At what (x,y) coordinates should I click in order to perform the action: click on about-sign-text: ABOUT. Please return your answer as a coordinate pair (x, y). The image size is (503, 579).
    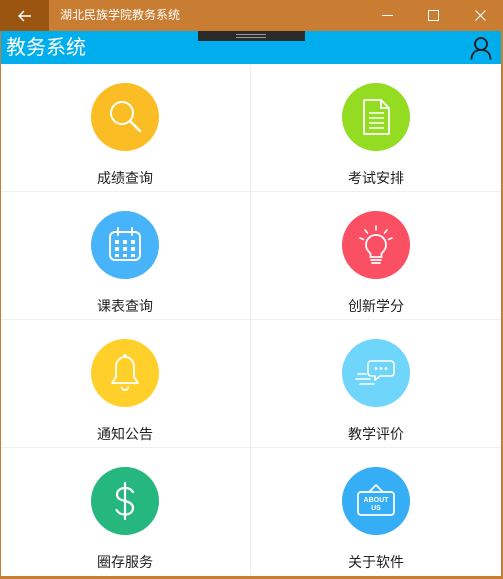
    Looking at the image, I should click on (377, 500).